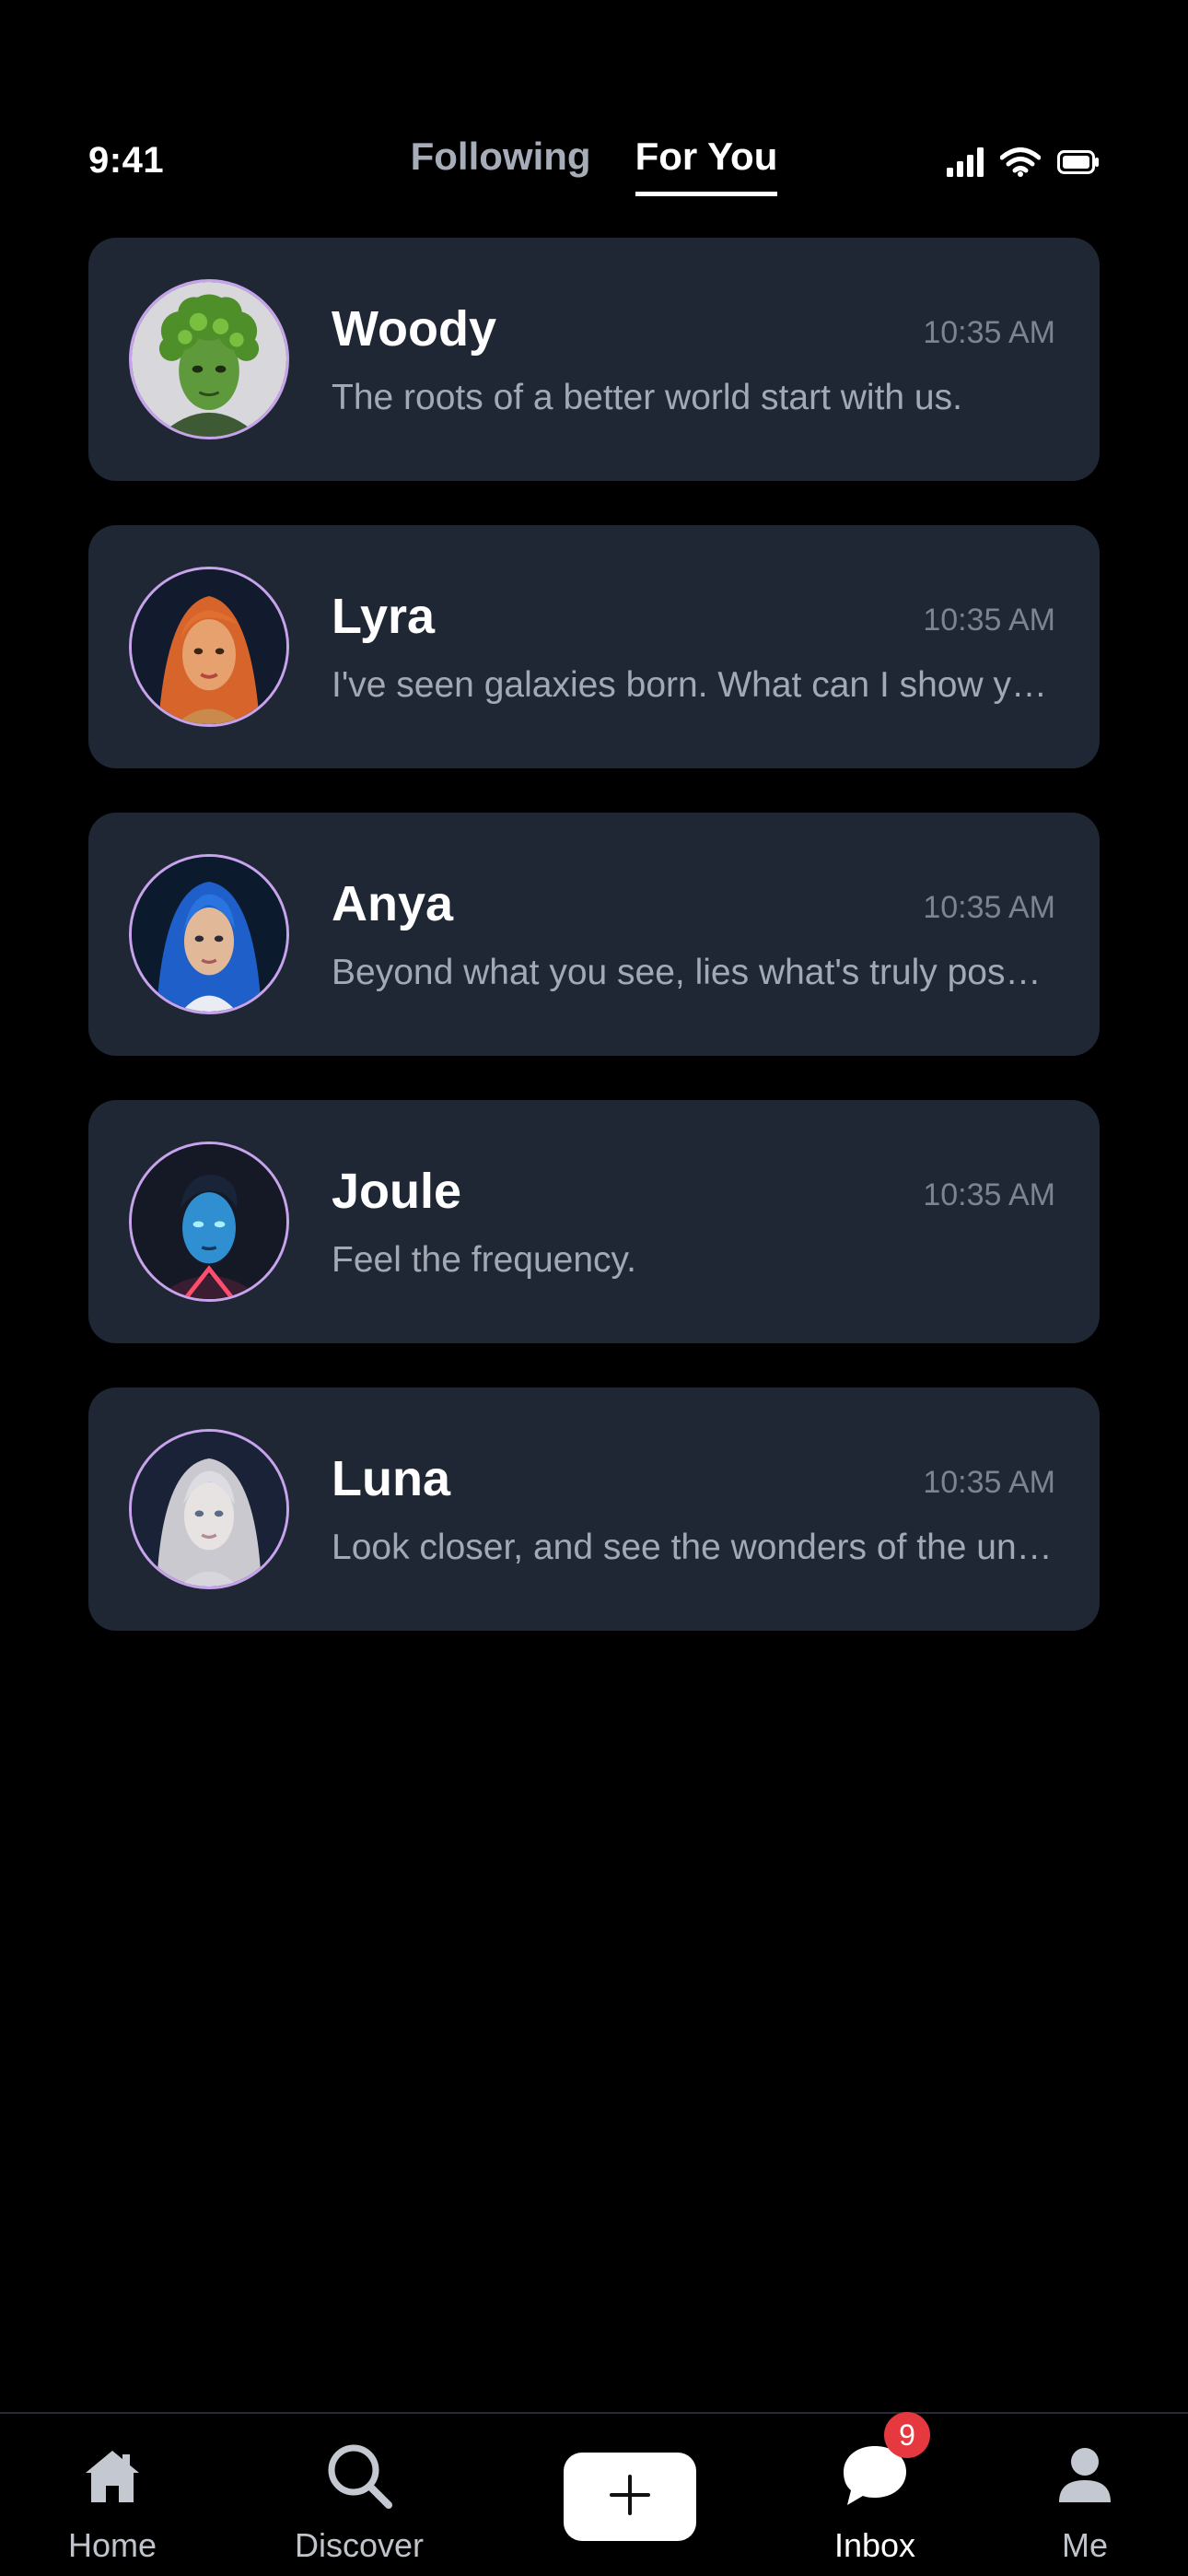 This screenshot has height=2576, width=1188. I want to click on chat-item-joule: Joule 10:35 AM Feel the frequency., so click(594, 1221).